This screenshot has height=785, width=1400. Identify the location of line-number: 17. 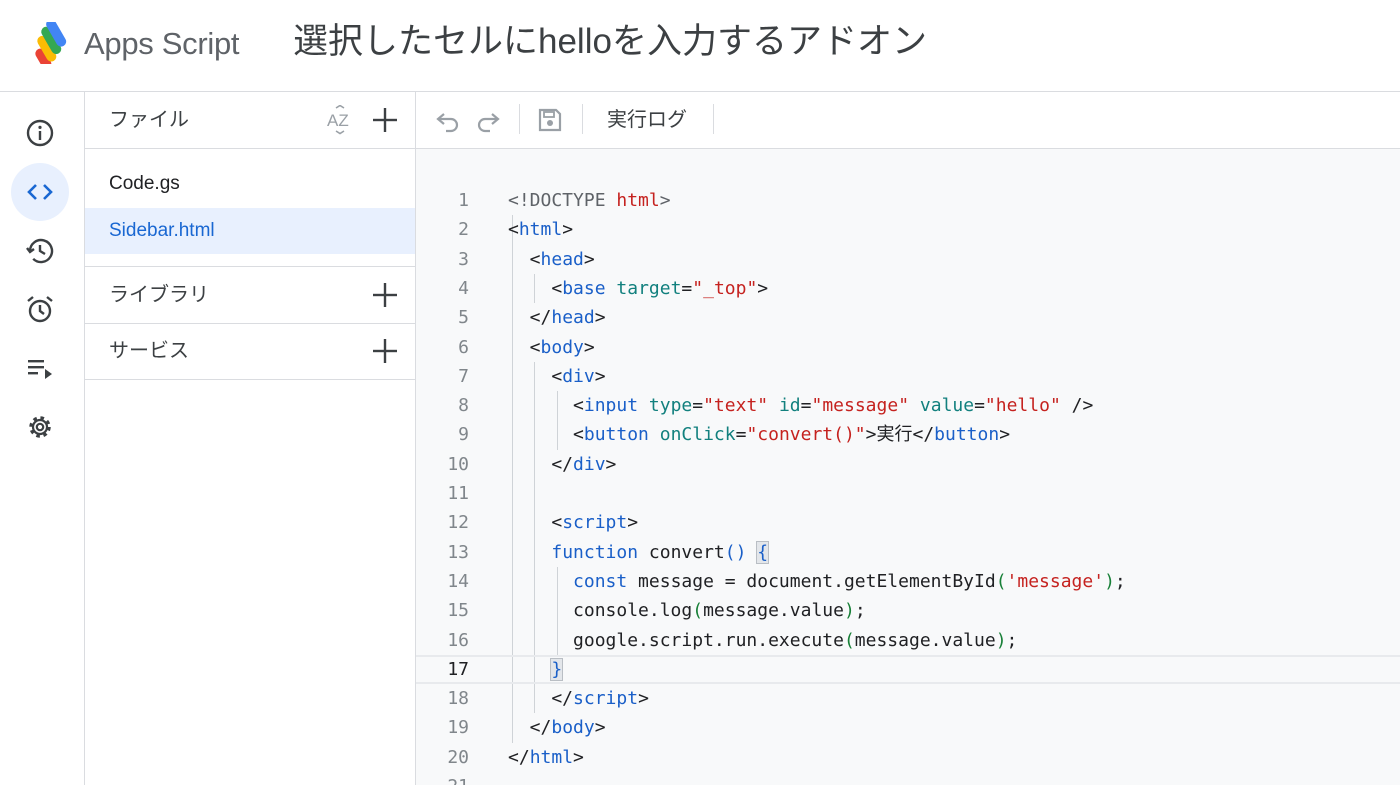
(458, 669).